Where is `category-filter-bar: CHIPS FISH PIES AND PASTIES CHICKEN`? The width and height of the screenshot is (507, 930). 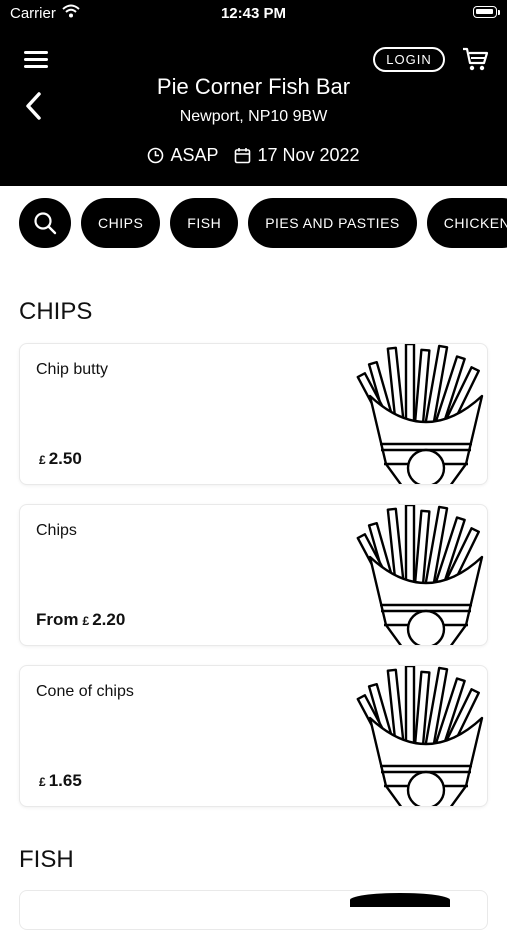
category-filter-bar: CHIPS FISH PIES AND PASTIES CHICKEN is located at coordinates (253, 224).